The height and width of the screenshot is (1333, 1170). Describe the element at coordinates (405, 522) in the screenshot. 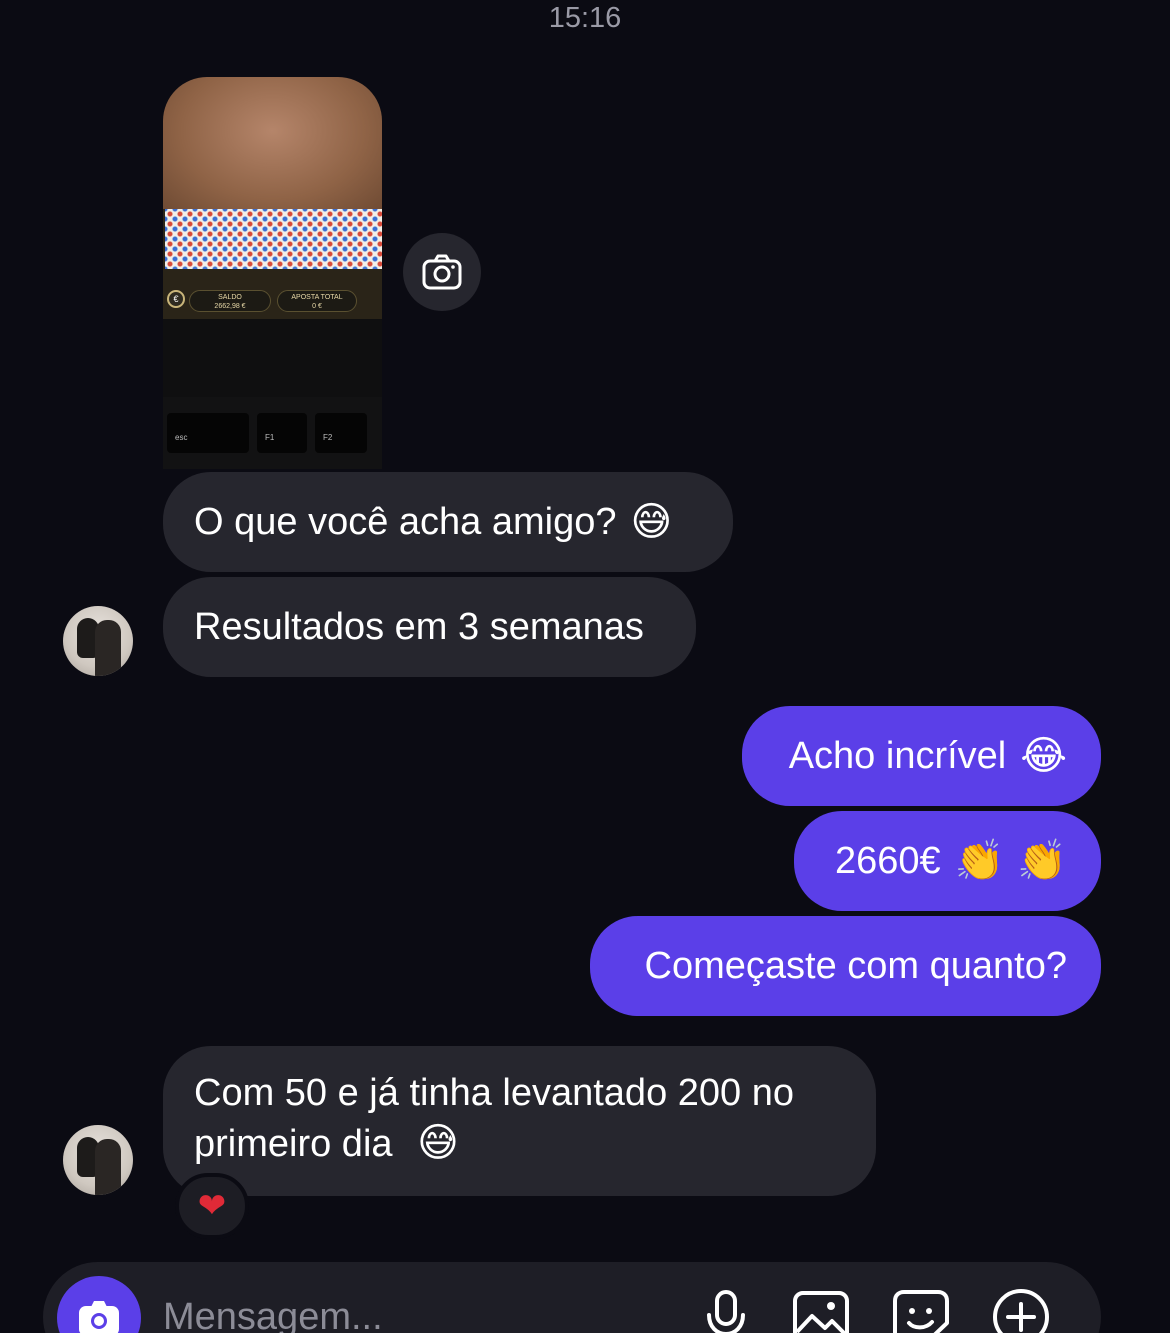

I see `message-text: O que você acha amigo?` at that location.